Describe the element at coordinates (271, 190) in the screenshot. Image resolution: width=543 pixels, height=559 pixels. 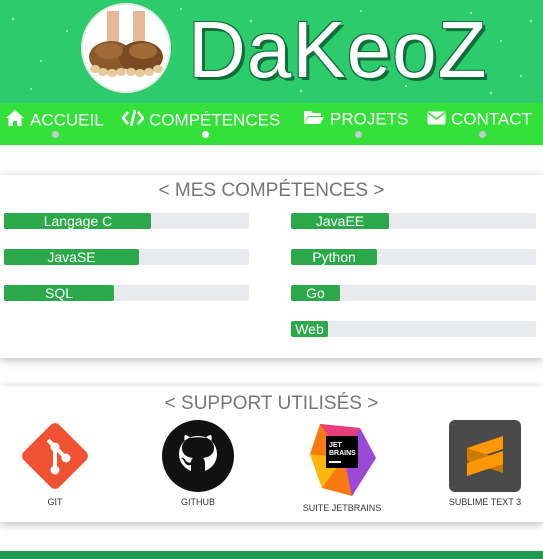
I see `skills-title: < MES COMPÉTENCES >` at that location.